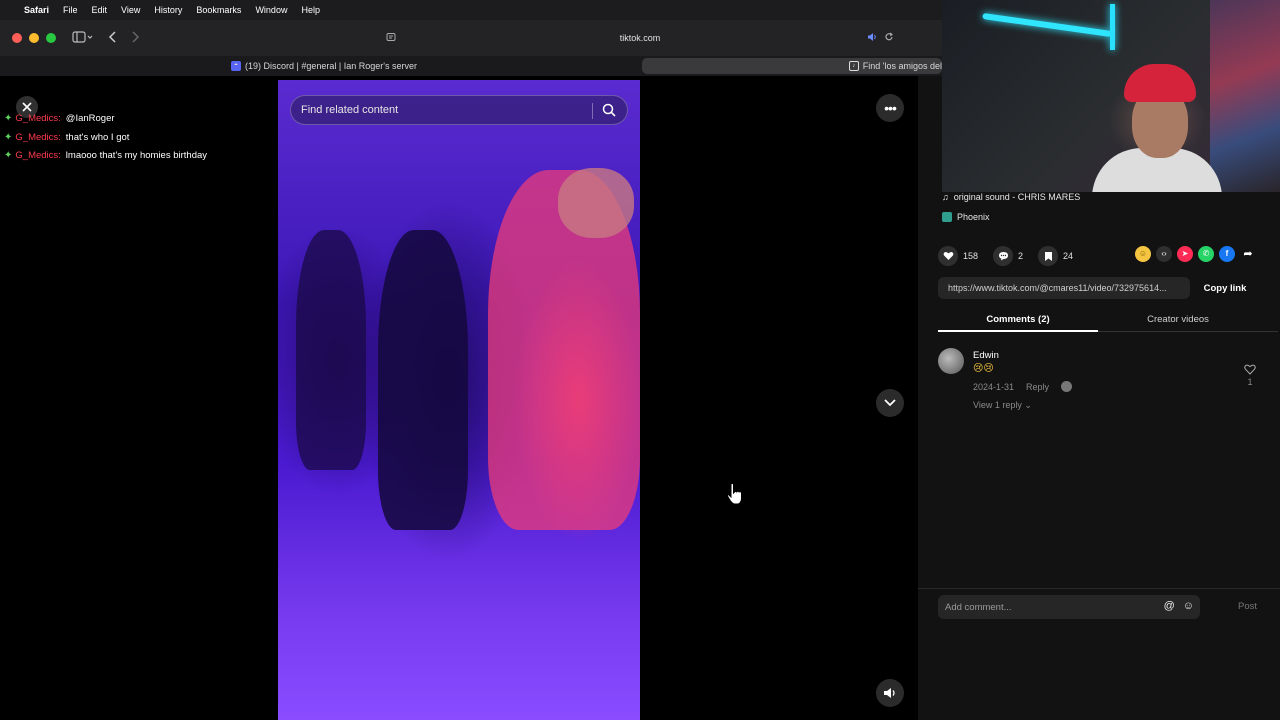  Describe the element at coordinates (1028, 405) in the screenshot. I see `chevron-down-icon: ⌄` at that location.